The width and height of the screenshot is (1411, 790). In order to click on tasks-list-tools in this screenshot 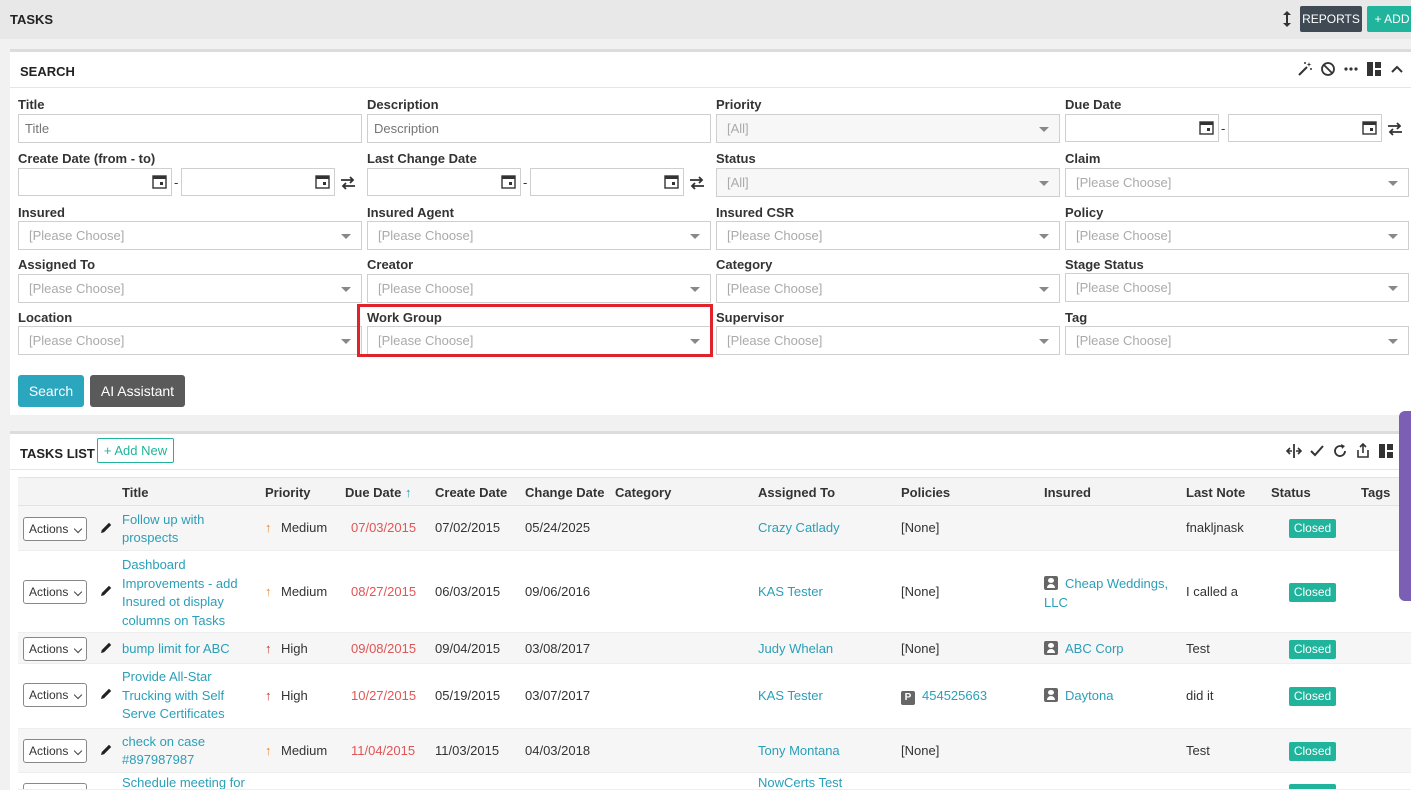, I will do `click(1348, 451)`.